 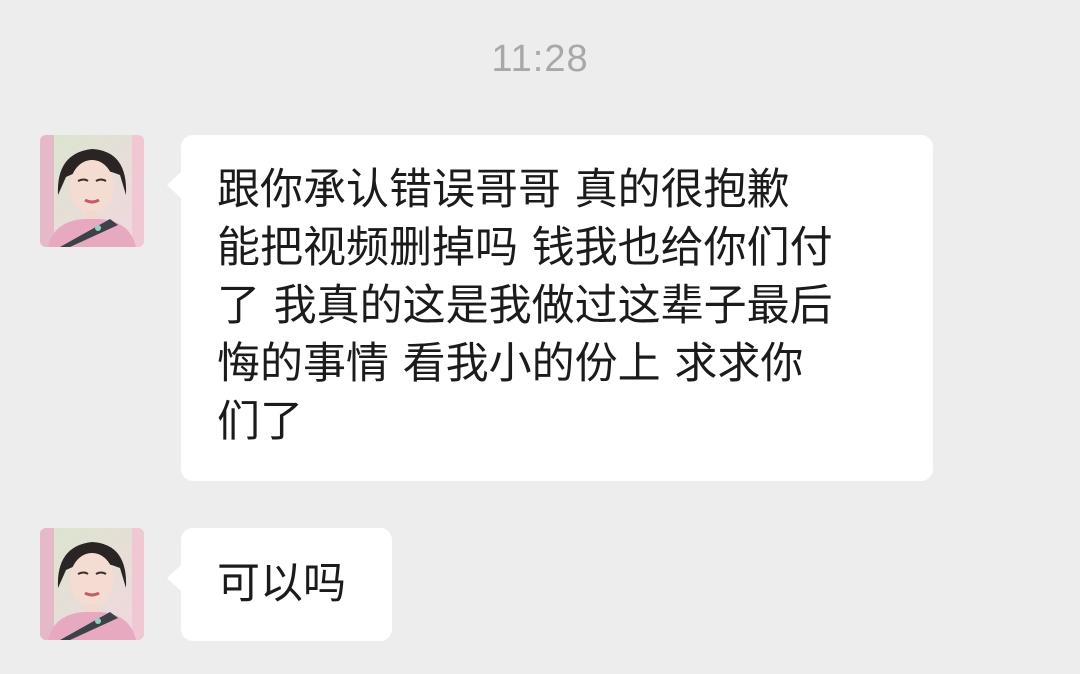 What do you see at coordinates (510, 364) in the screenshot?
I see `message-text-line: 悔的事情 看我小的份上 求求你` at bounding box center [510, 364].